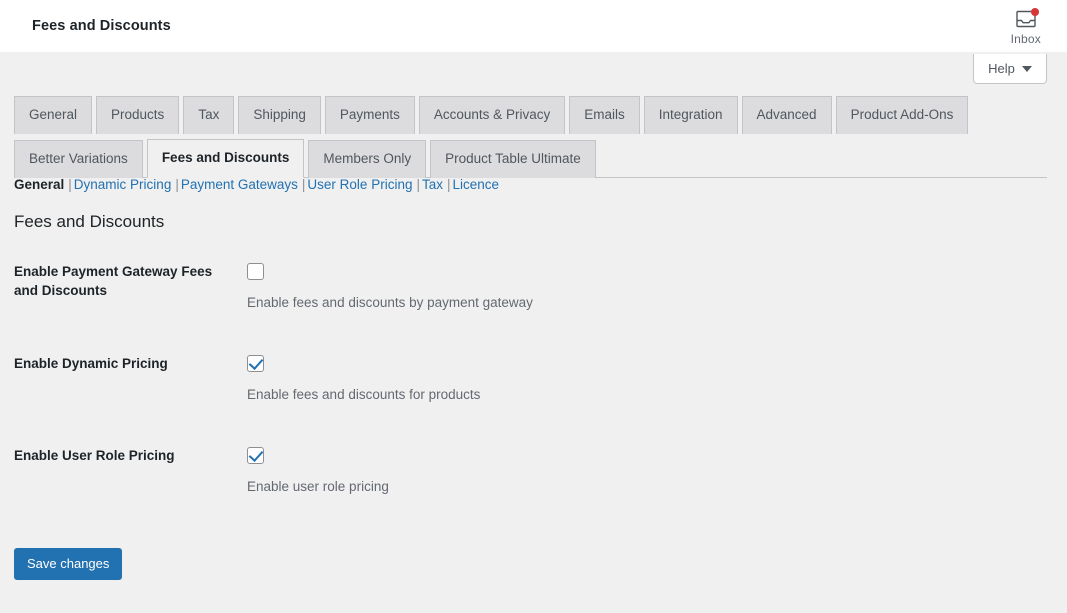 The height and width of the screenshot is (613, 1067). Describe the element at coordinates (432, 184) in the screenshot. I see `subnav-item-tax: Tax` at that location.